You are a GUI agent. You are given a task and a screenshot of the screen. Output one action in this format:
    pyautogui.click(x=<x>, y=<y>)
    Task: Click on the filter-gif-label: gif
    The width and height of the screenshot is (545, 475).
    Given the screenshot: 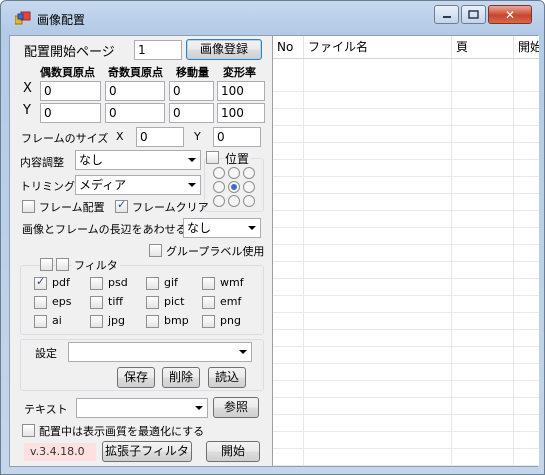 What is the action you would take?
    pyautogui.click(x=171, y=282)
    